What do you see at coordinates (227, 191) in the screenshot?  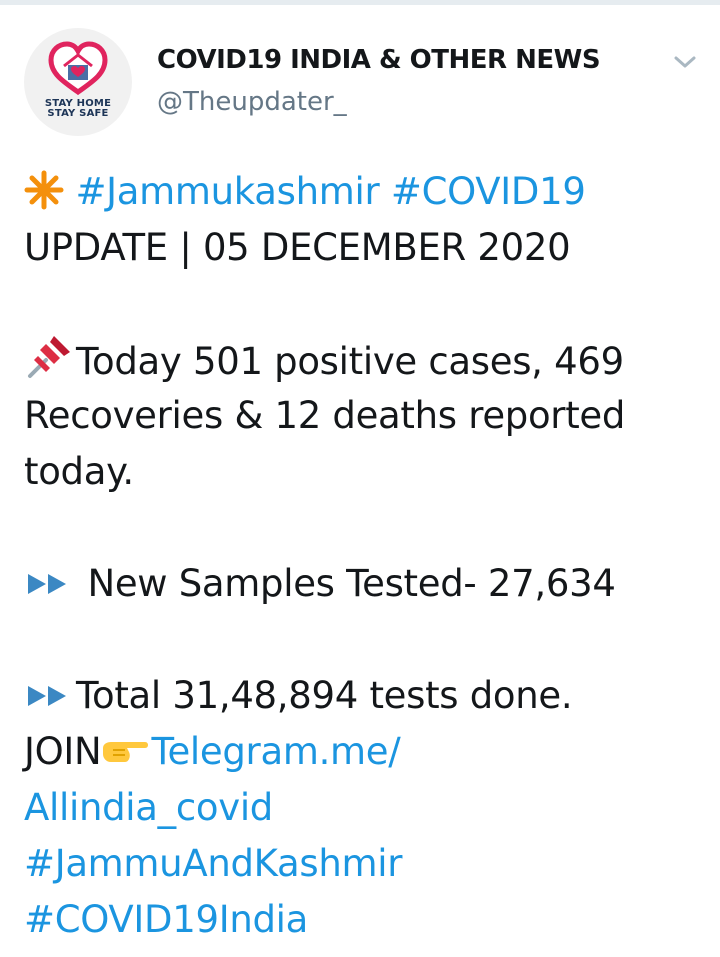 I see `hashtag-jammukashmir: #Jammukashmir` at bounding box center [227, 191].